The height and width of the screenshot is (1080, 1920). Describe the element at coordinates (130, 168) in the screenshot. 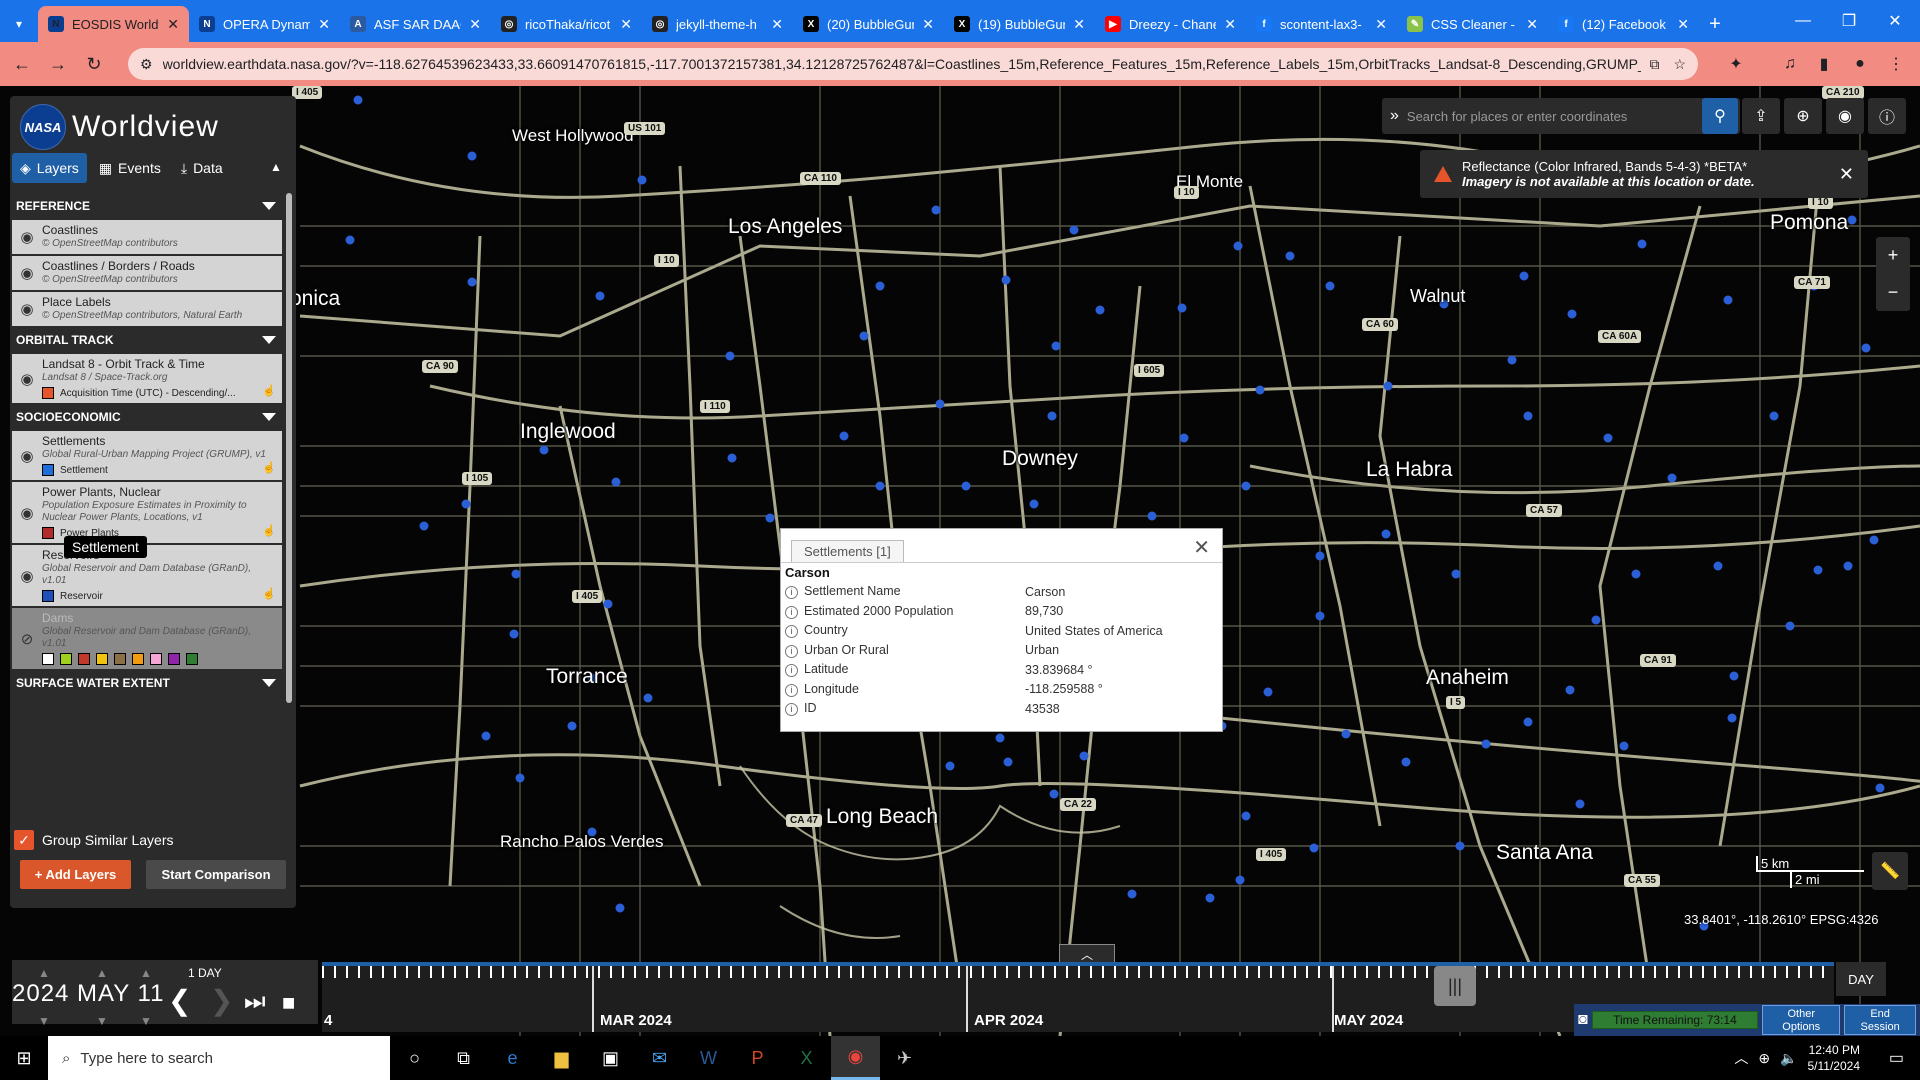

I see `tab-events: ▦ Events` at that location.